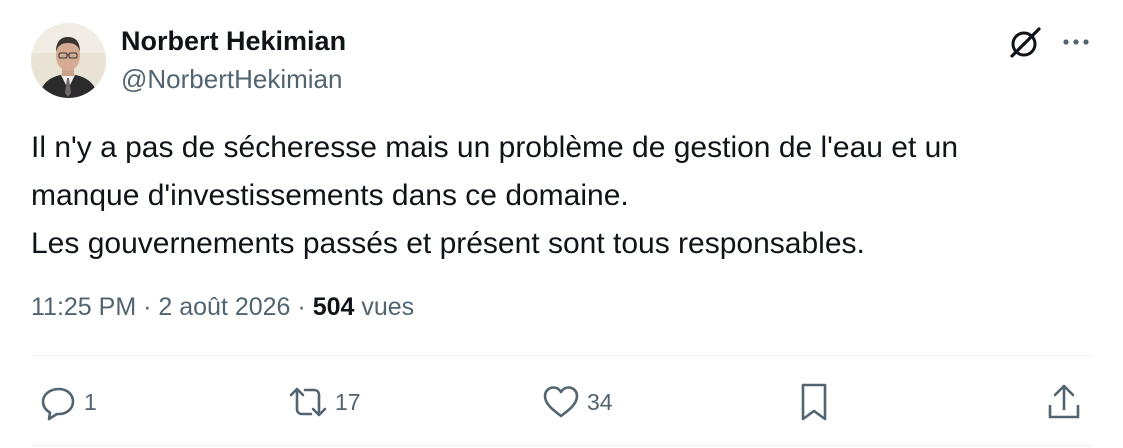 This screenshot has height=448, width=1123. Describe the element at coordinates (348, 402) in the screenshot. I see `retweet-count: 17` at that location.